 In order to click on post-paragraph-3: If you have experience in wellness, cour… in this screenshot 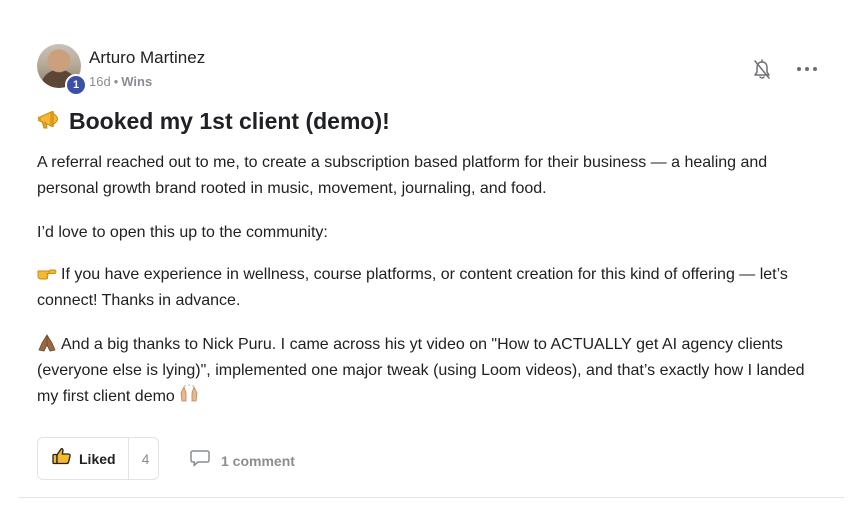, I will do `click(432, 288)`.